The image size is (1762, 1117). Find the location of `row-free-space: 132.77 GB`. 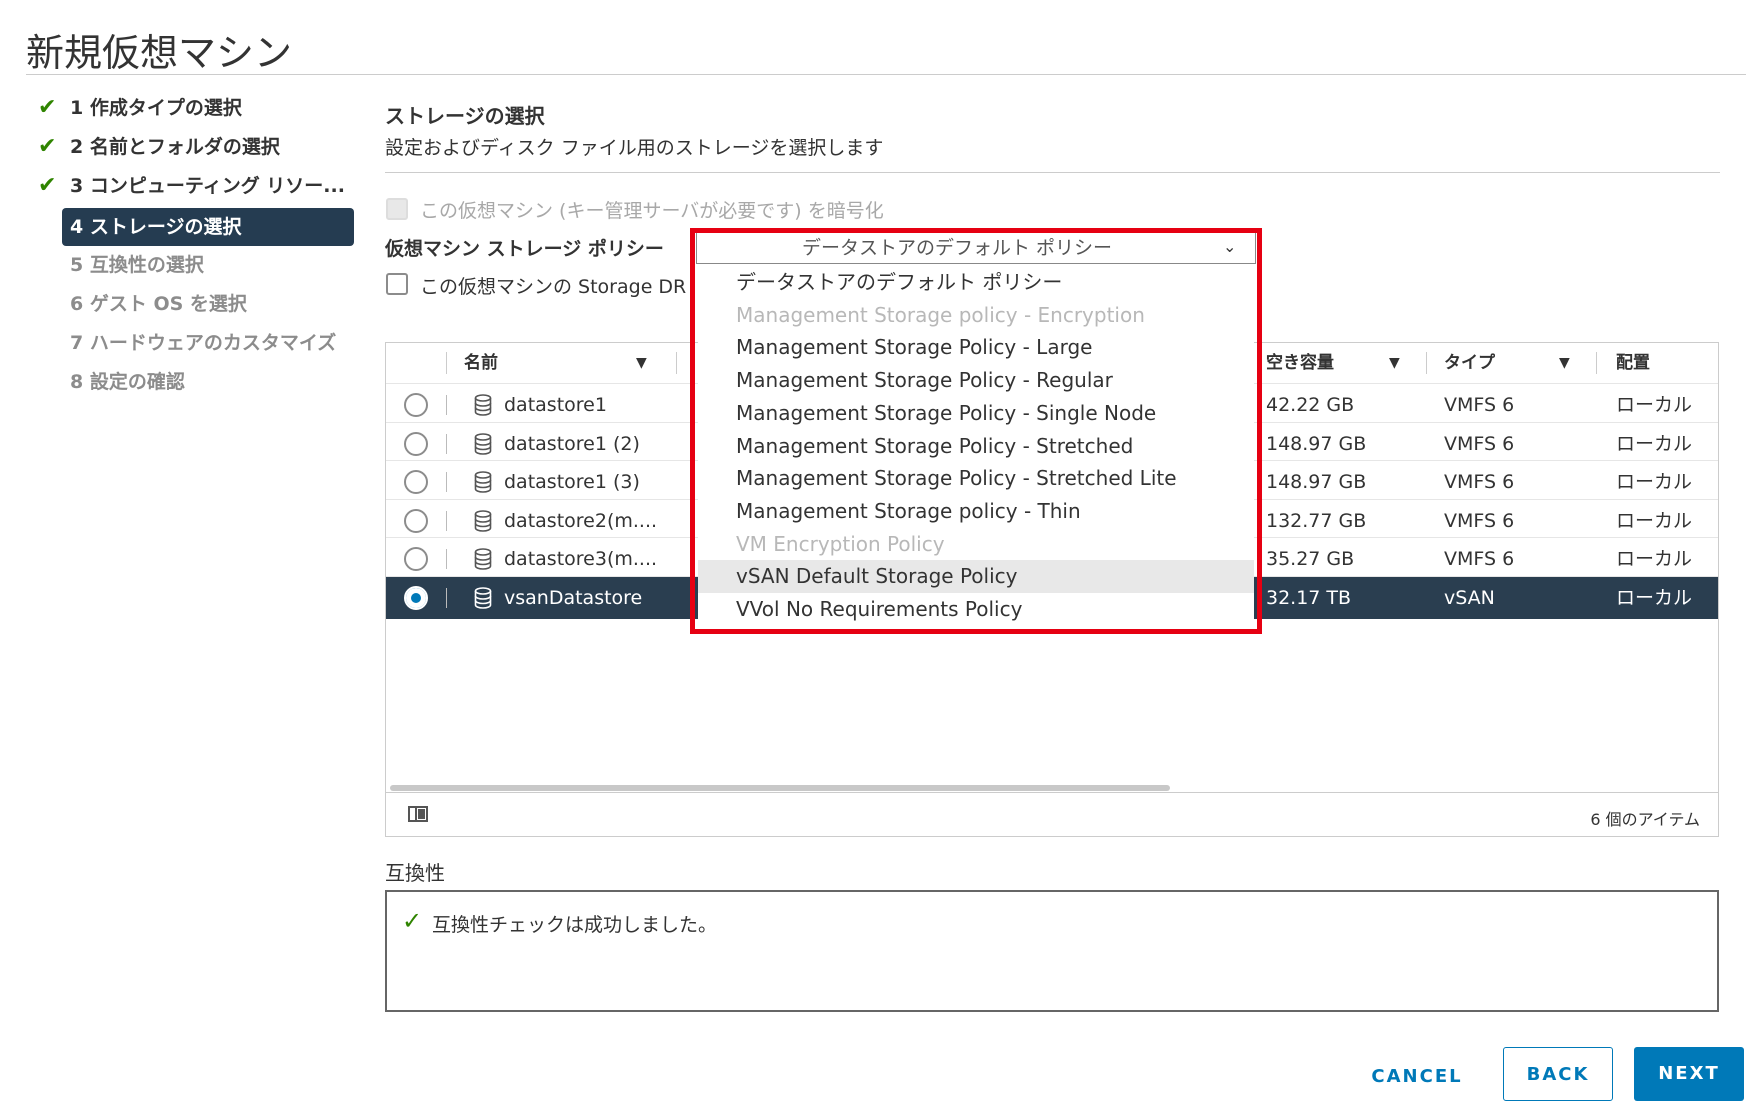

row-free-space: 132.77 GB is located at coordinates (1316, 520).